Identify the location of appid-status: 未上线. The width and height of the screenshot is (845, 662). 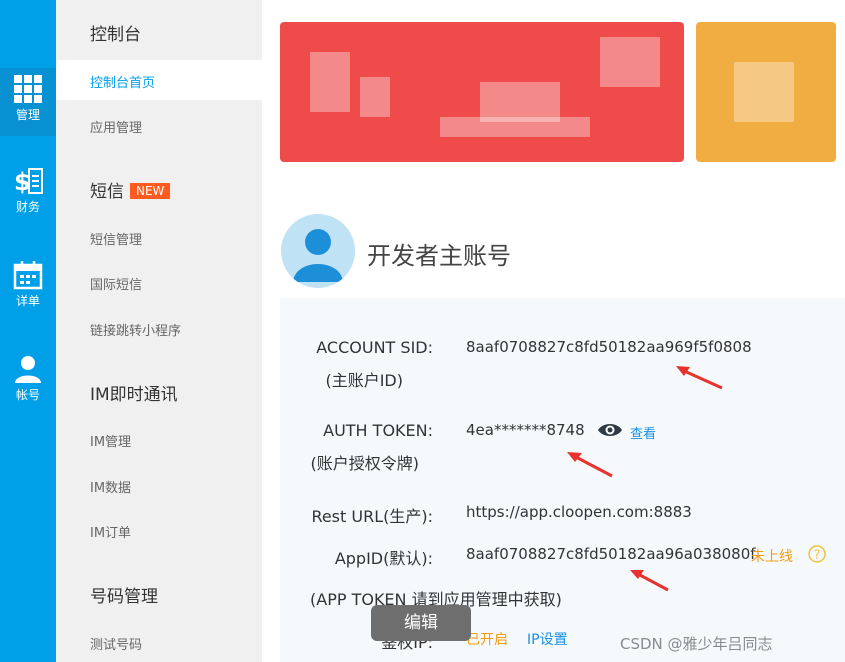
(772, 557).